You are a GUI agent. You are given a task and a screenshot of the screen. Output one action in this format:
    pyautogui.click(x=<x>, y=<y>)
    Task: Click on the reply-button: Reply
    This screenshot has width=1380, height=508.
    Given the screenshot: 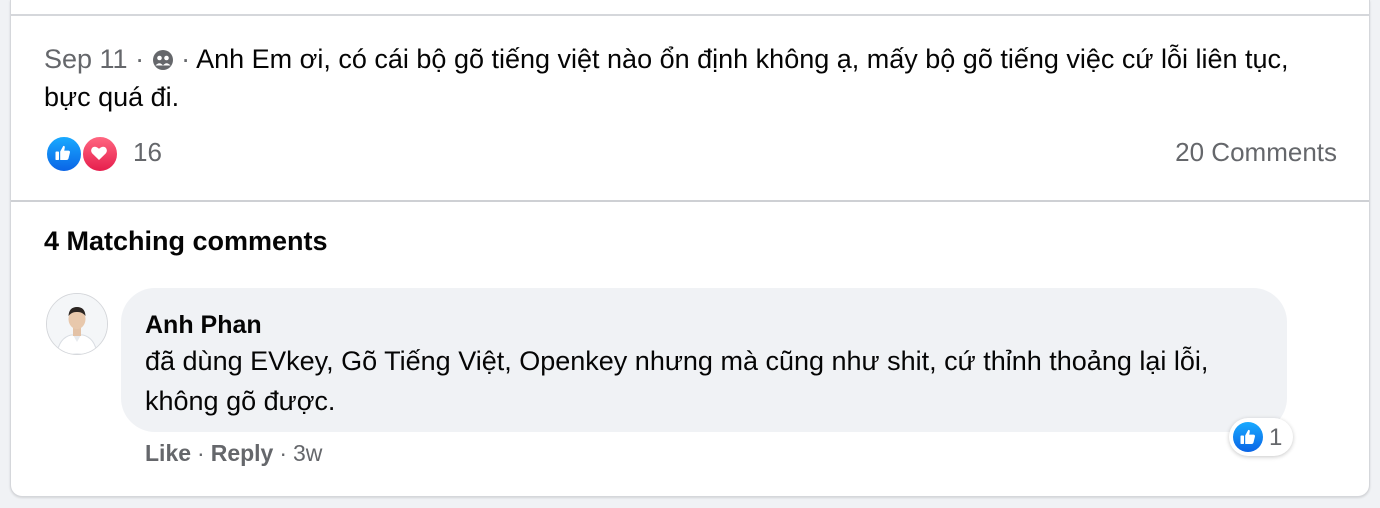 What is the action you would take?
    pyautogui.click(x=242, y=453)
    